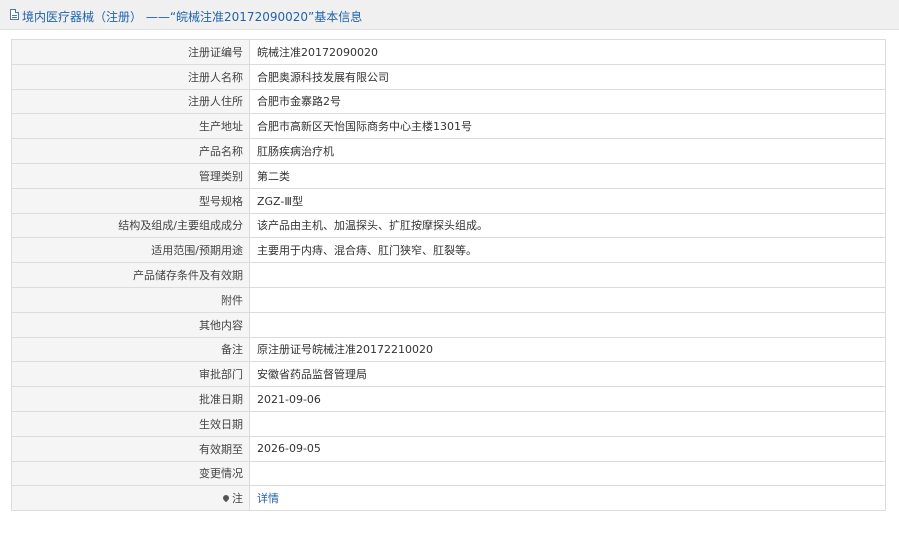 This screenshot has width=899, height=541. Describe the element at coordinates (567, 250) in the screenshot. I see `row-value: 主要用于内痔、混合痔、肛门狭窄、肛裂等。` at that location.